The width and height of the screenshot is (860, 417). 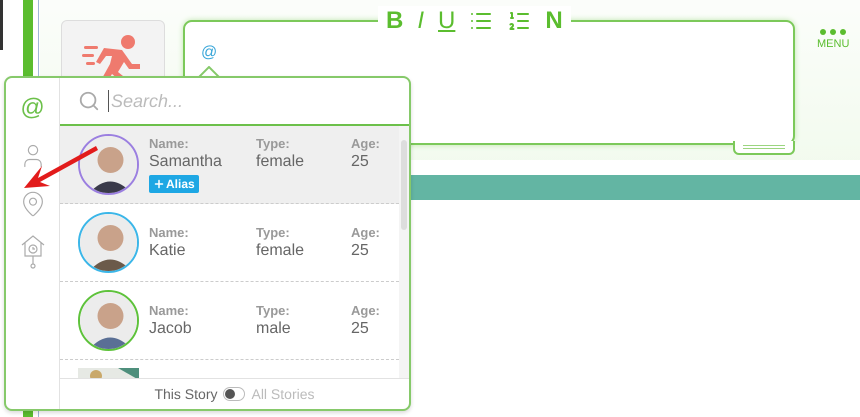 I want to click on field-value: Samantha, so click(x=186, y=162).